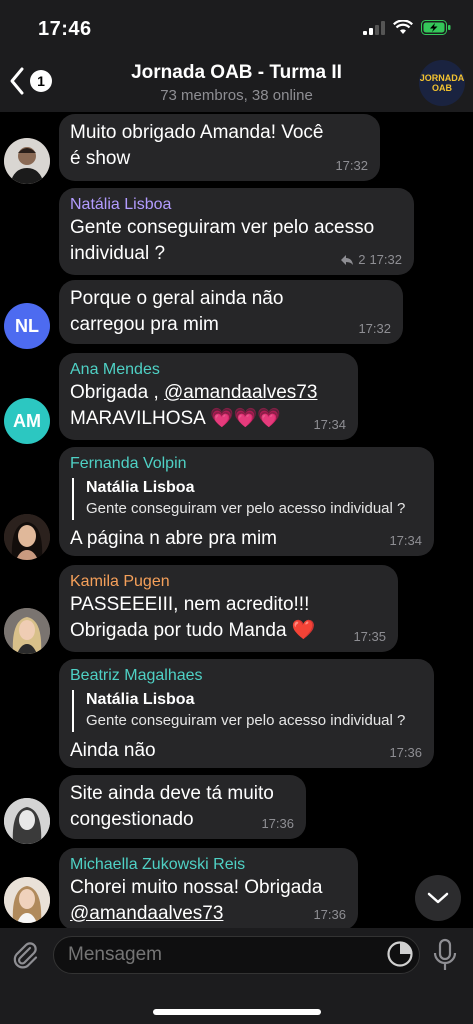 This screenshot has height=1024, width=473. Describe the element at coordinates (347, 259) in the screenshot. I see `reply-icon` at that location.